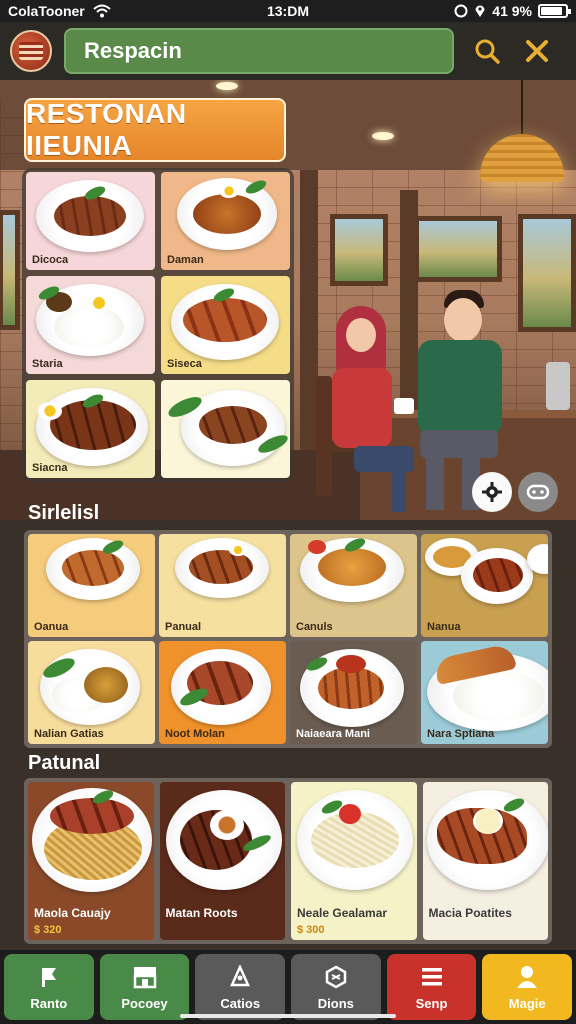 This screenshot has height=1024, width=576. I want to click on dish-tile: Daman, so click(225, 221).